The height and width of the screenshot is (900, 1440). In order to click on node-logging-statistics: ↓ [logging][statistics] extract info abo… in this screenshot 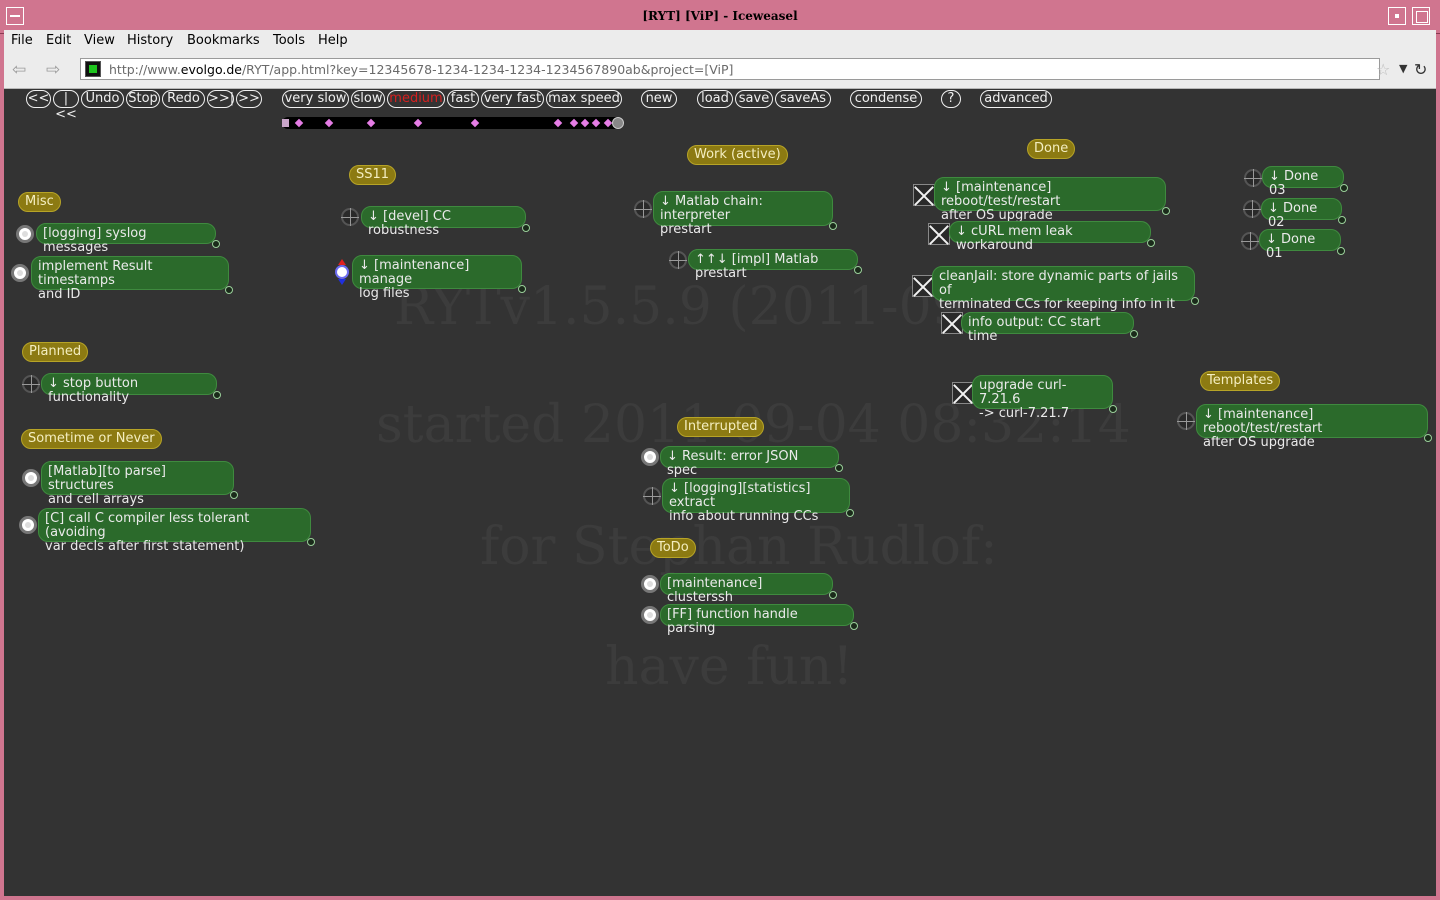, I will do `click(758, 501)`.